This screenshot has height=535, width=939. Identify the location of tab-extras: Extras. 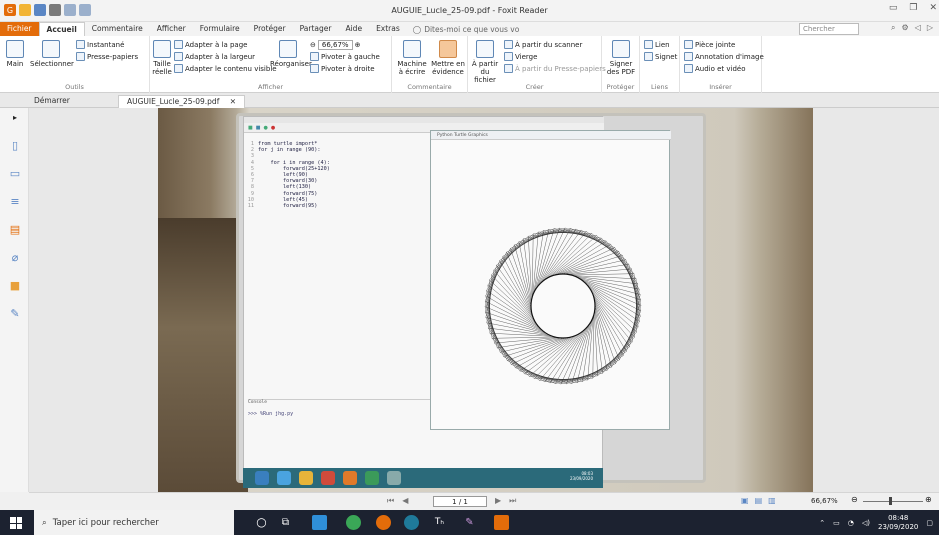
(388, 29).